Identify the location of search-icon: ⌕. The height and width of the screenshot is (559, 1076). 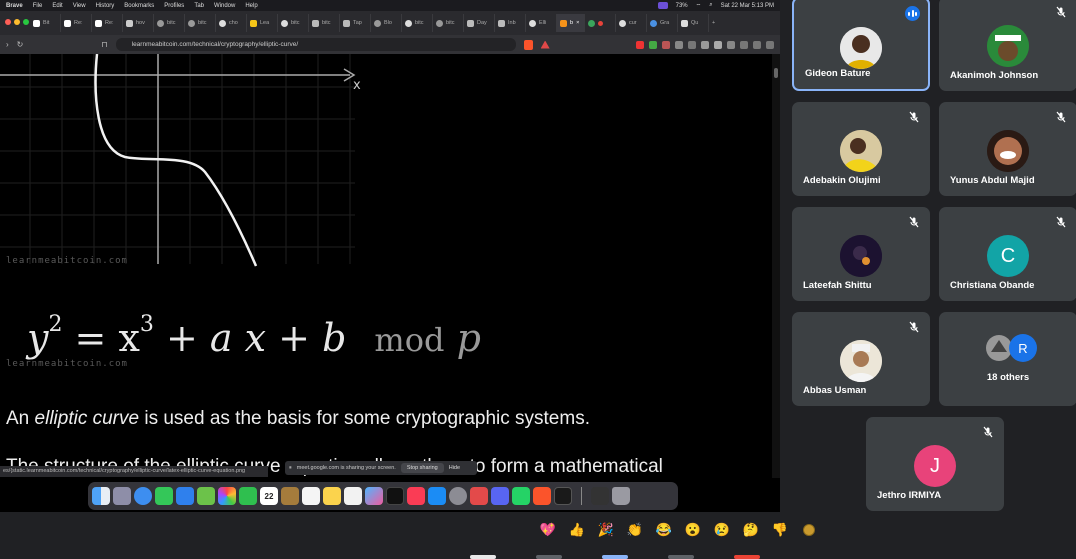
(710, 5).